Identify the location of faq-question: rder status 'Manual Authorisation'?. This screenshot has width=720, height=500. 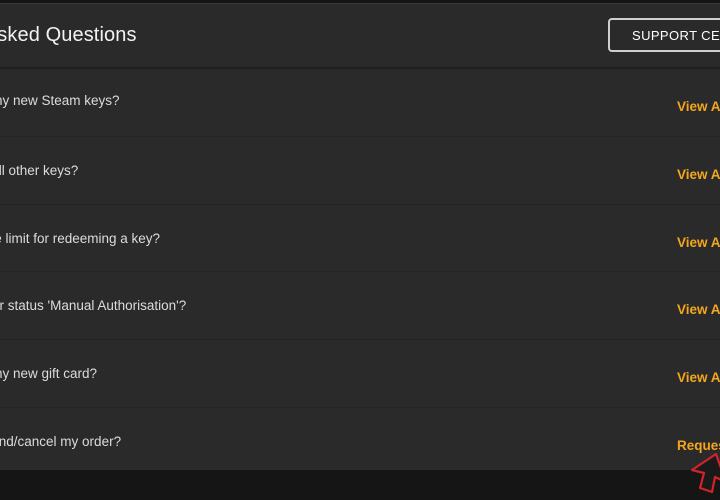
(93, 306).